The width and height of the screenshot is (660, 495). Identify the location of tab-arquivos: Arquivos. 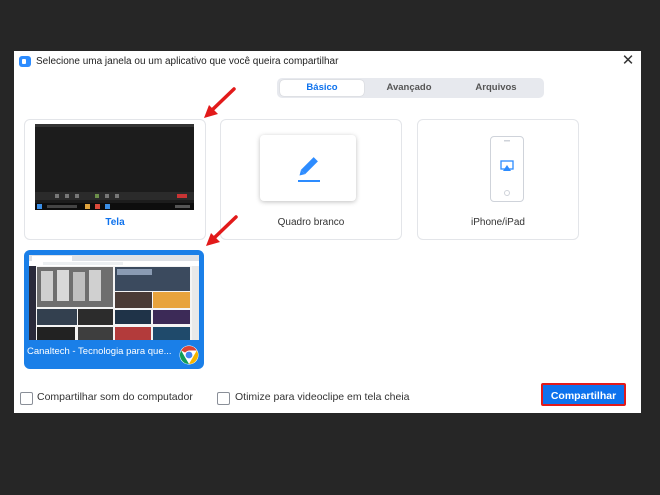
(496, 88).